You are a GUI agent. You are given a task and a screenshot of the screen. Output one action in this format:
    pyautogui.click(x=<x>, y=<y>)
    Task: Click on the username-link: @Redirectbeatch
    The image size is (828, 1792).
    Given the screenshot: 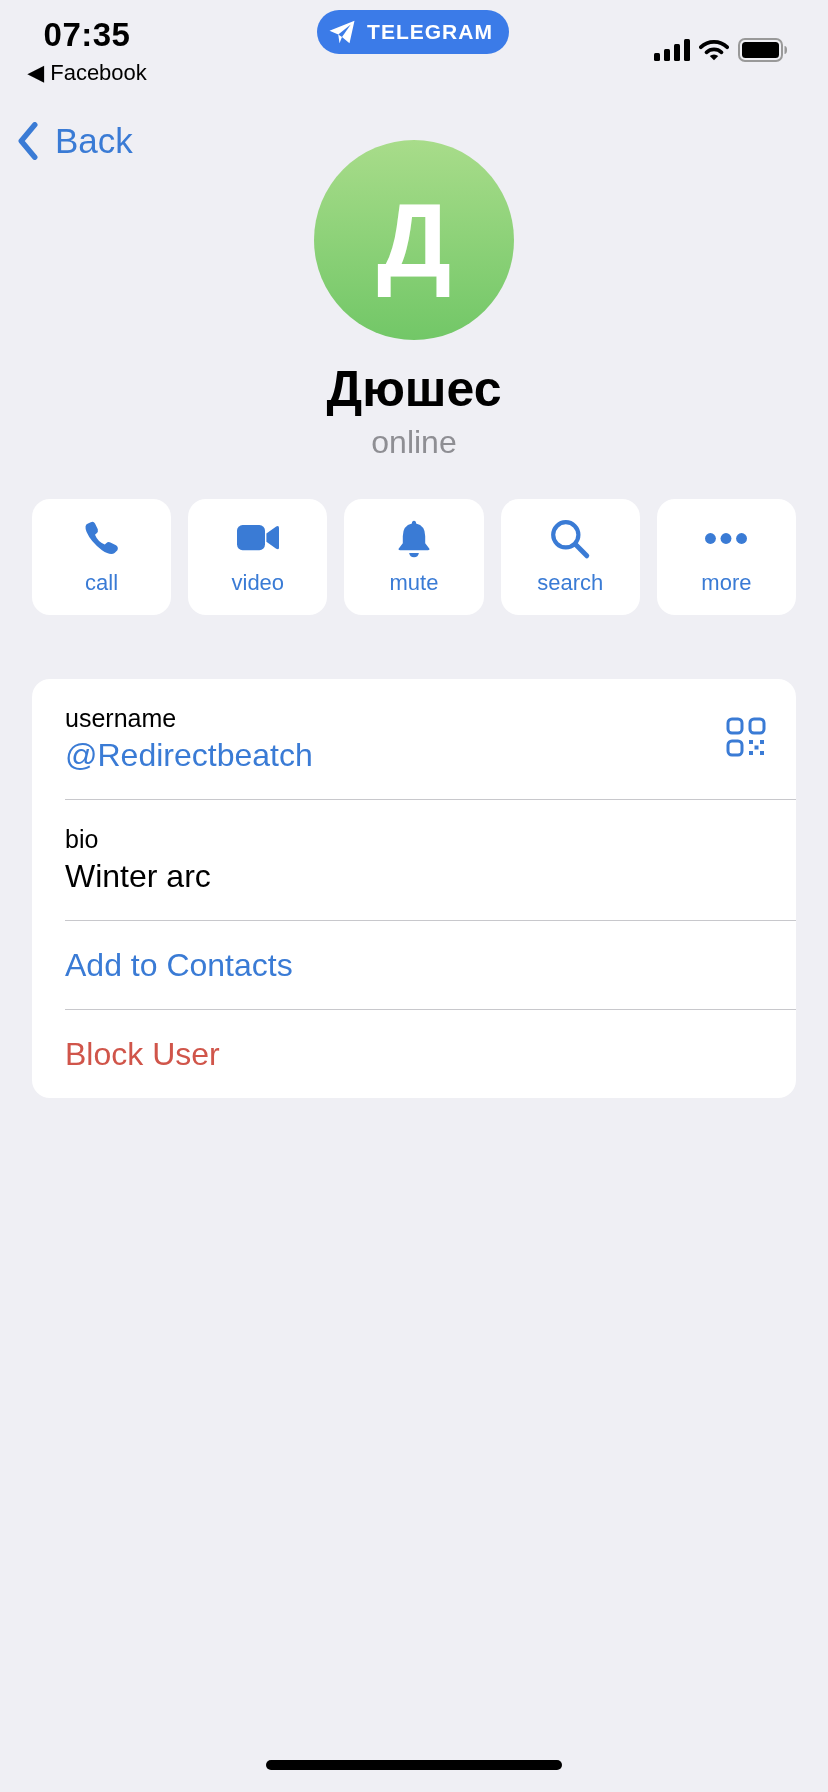 What is the action you would take?
    pyautogui.click(x=189, y=755)
    